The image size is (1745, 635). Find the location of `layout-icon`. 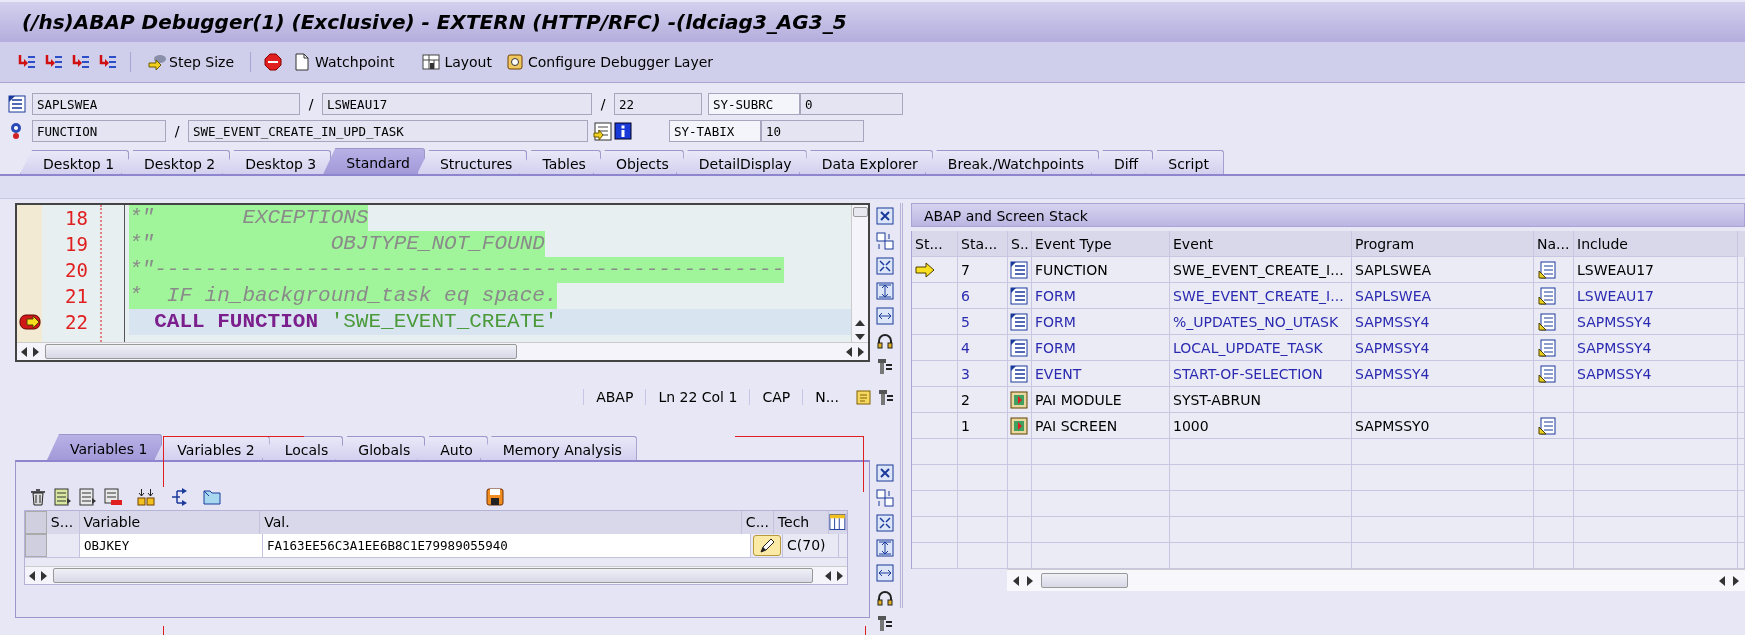

layout-icon is located at coordinates (432, 62).